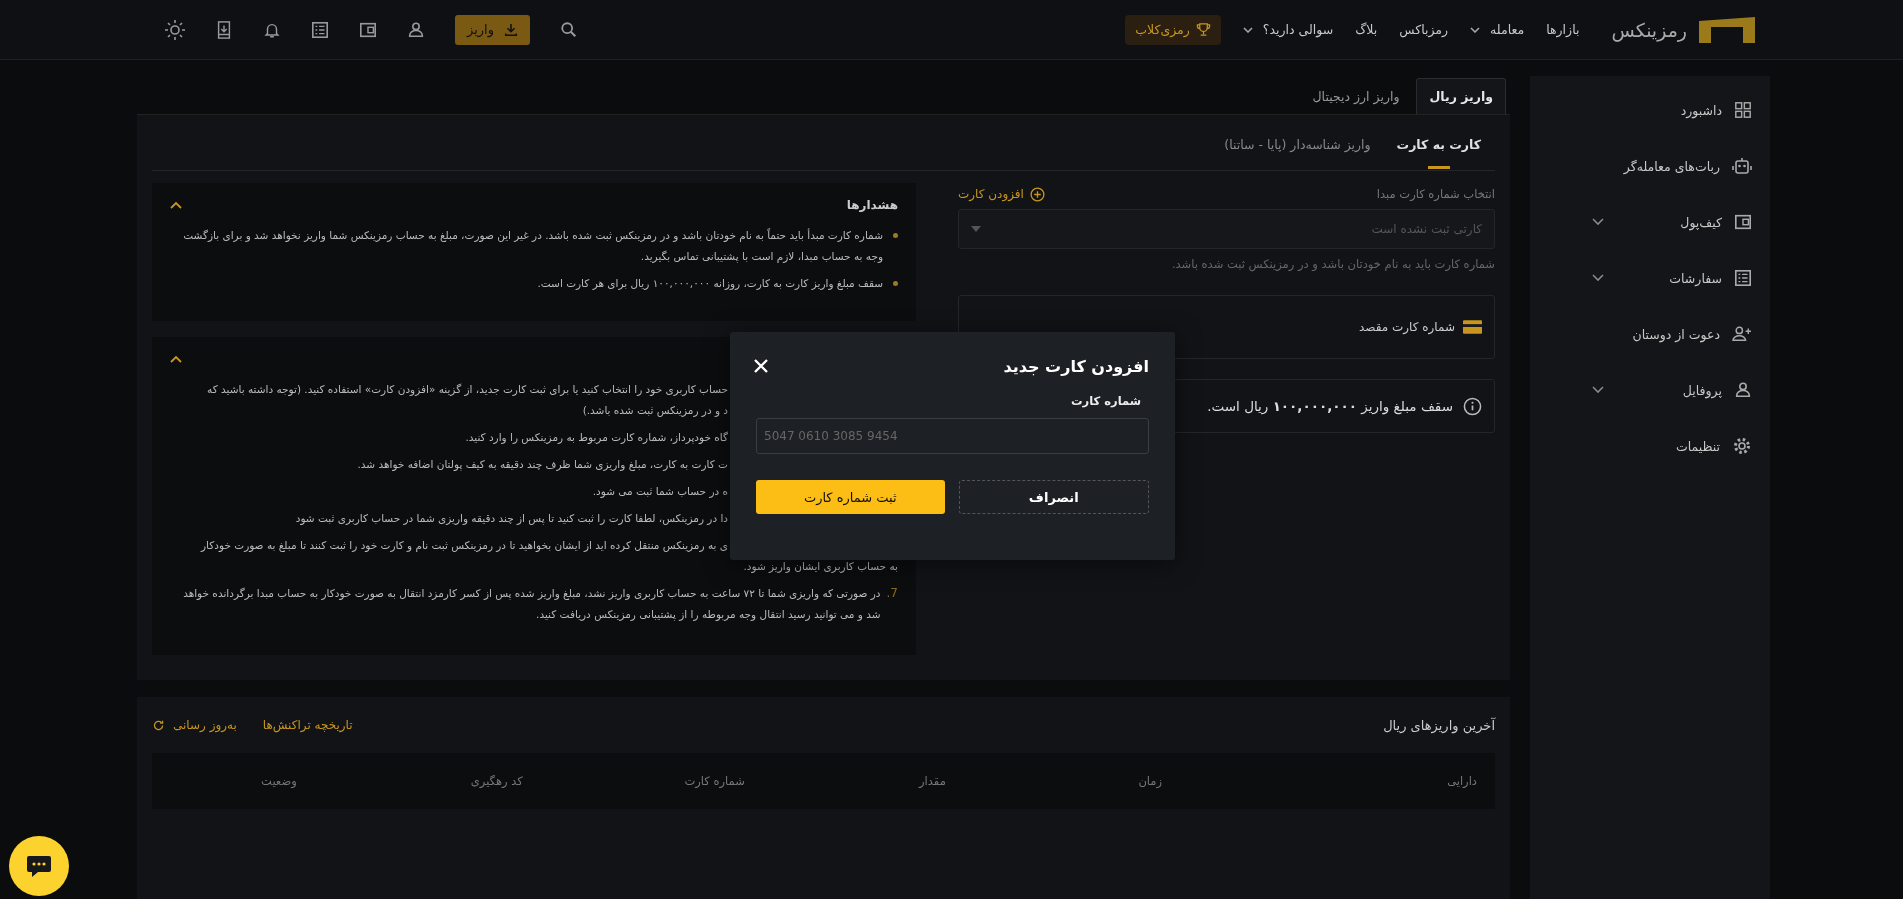  I want to click on tab: واریز ارز دیجیتال, so click(1356, 96).